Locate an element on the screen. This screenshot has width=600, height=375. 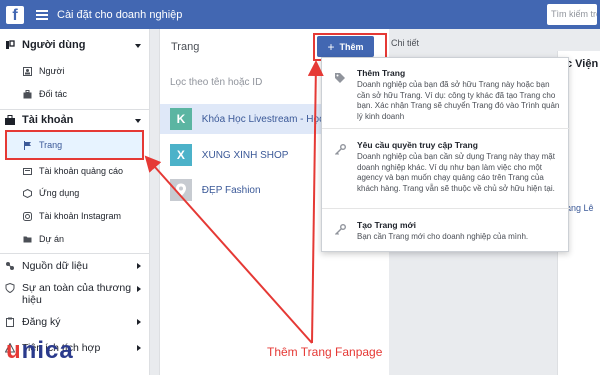
filter-input: Lọc theo tên hoặc ID is located at coordinates (216, 82).